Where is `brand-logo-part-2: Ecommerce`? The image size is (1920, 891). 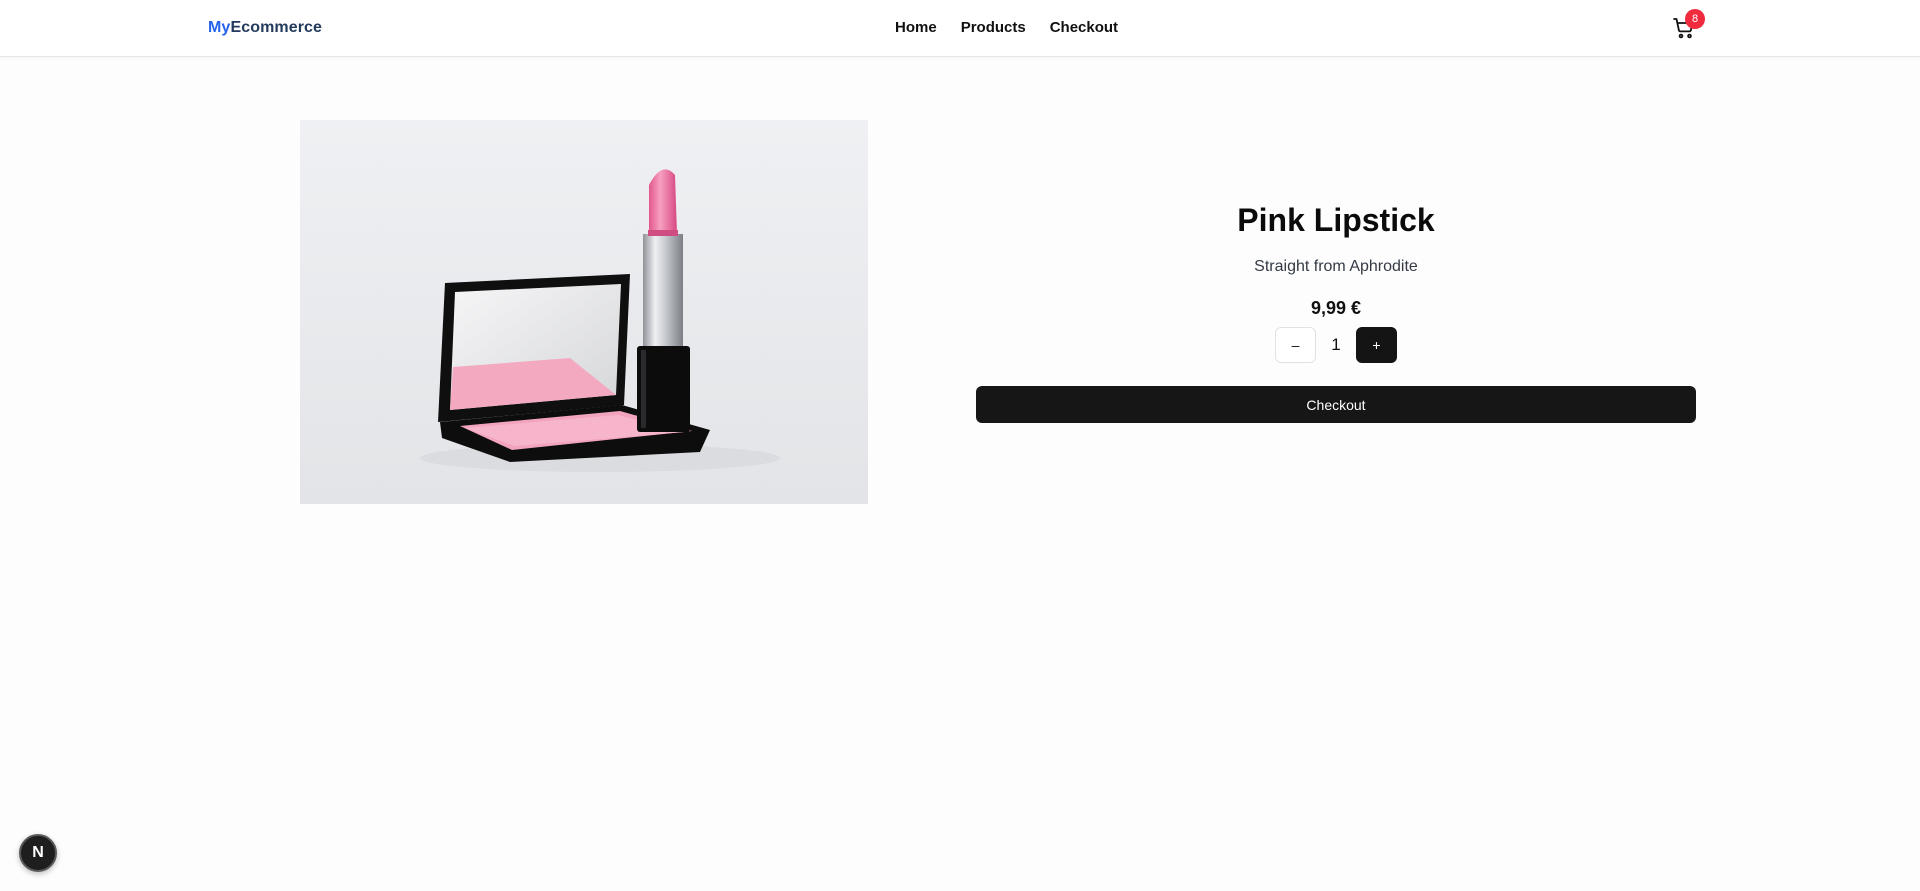
brand-logo-part-2: Ecommerce is located at coordinates (276, 27).